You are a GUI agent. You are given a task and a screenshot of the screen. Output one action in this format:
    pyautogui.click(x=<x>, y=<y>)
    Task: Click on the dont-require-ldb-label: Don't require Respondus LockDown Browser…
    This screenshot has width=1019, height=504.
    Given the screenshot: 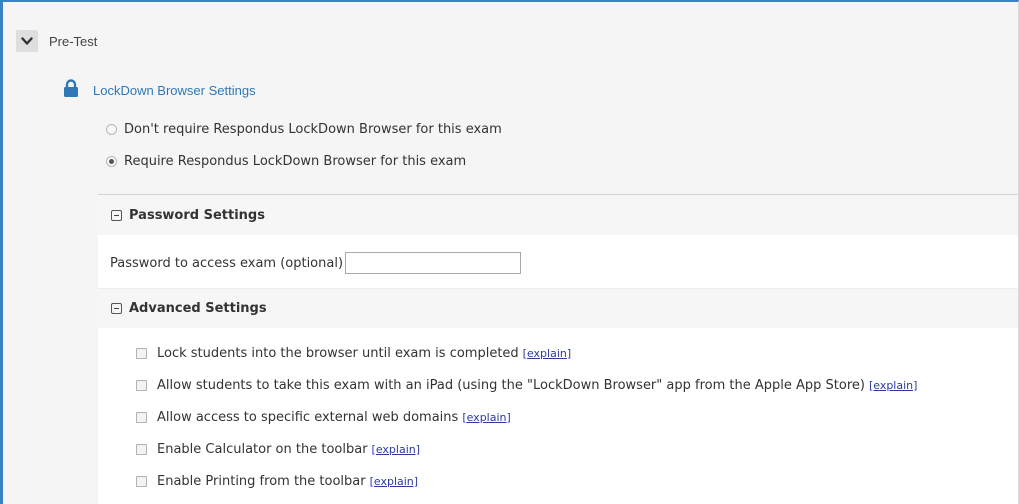 What is the action you would take?
    pyautogui.click(x=313, y=129)
    